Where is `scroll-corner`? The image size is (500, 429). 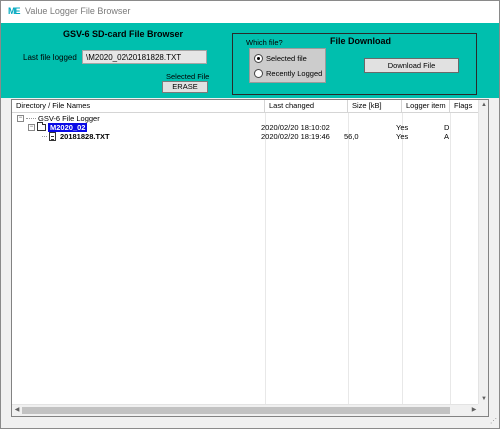 scroll-corner is located at coordinates (483, 410).